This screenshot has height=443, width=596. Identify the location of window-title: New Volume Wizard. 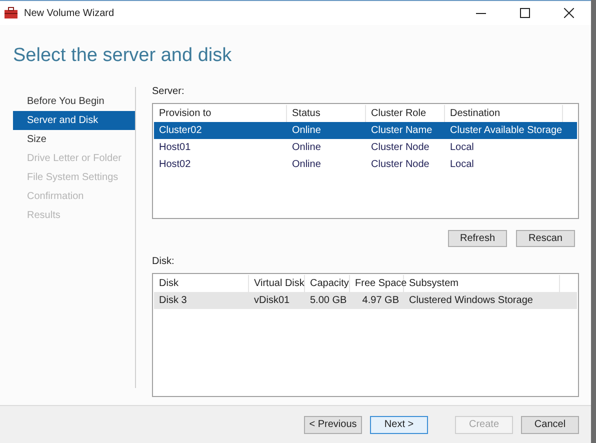
(69, 13).